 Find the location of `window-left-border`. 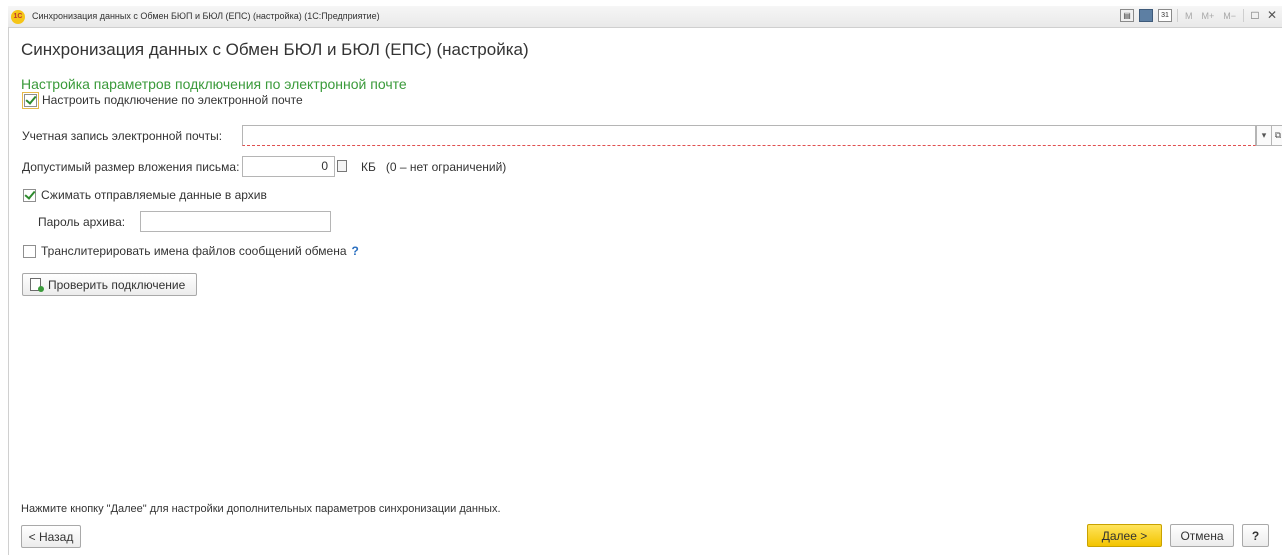

window-left-border is located at coordinates (8, 291).